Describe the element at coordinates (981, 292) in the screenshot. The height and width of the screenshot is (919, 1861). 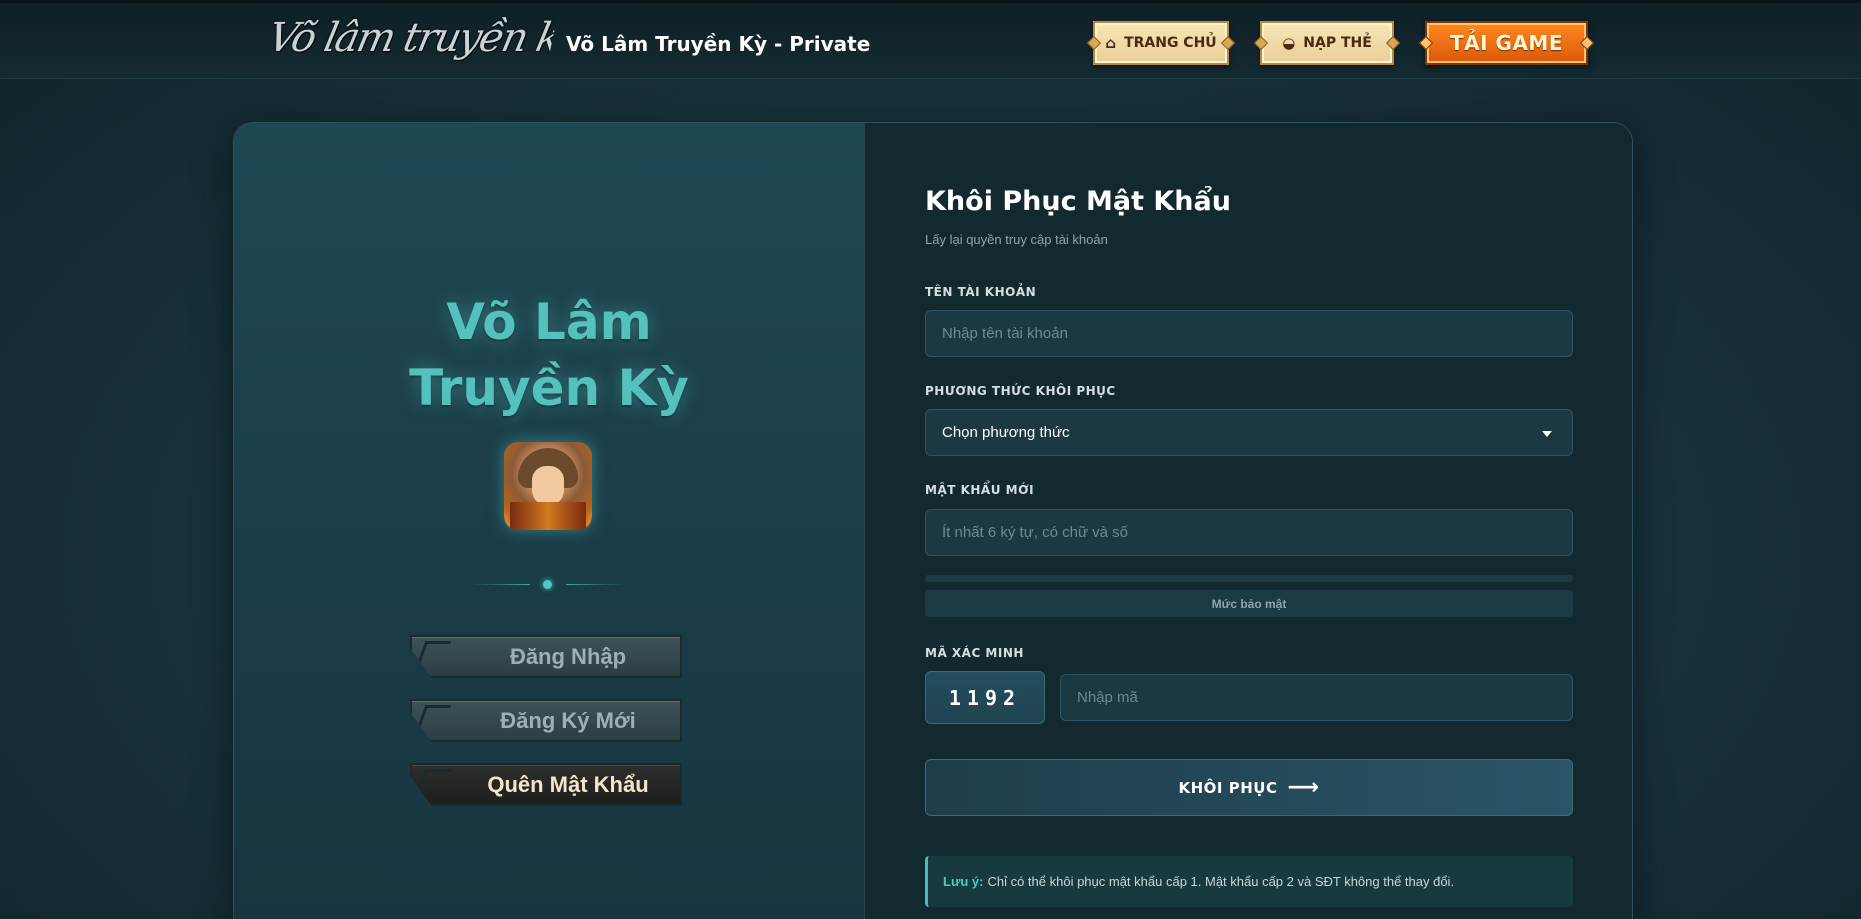
I see `username-label: TÊN TÀI KHOẢN` at that location.